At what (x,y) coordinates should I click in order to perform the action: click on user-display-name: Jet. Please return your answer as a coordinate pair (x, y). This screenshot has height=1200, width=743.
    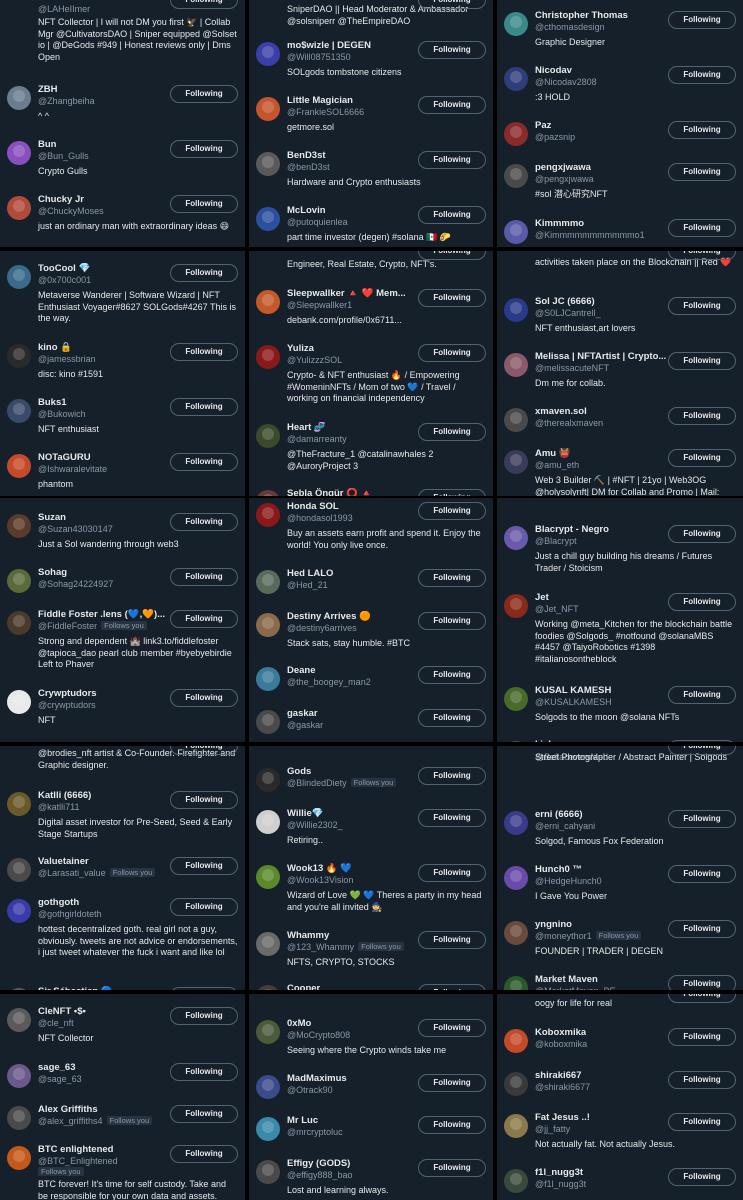
    Looking at the image, I should click on (542, 597).